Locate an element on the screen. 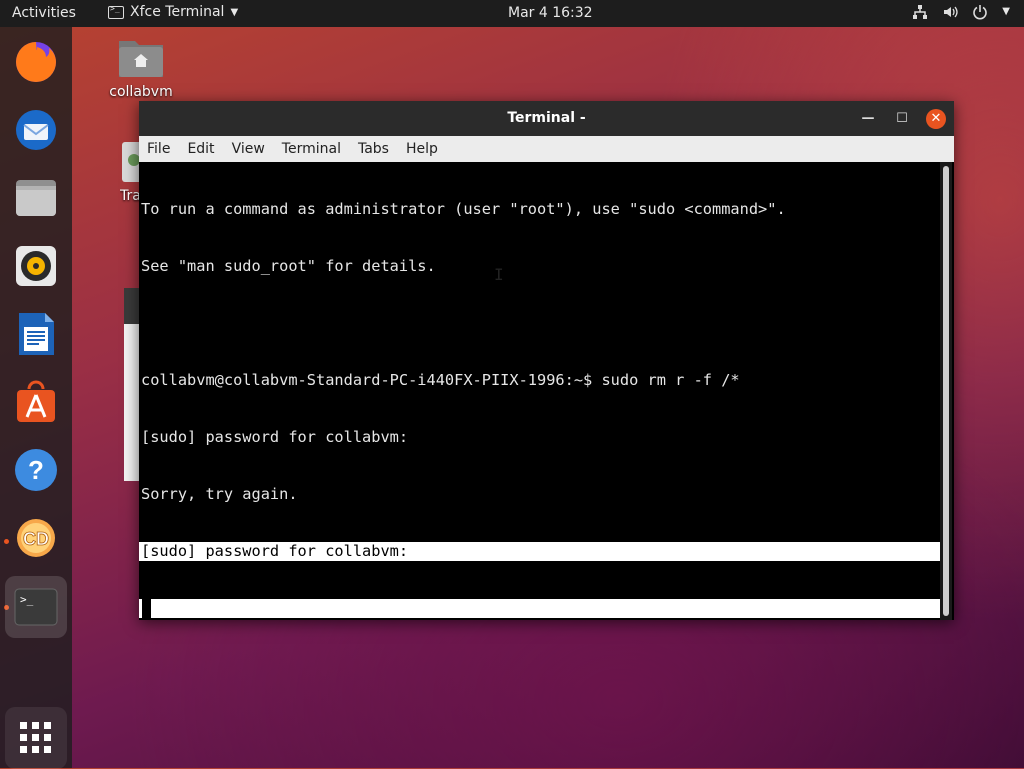  dock-help: ? is located at coordinates (36, 470).